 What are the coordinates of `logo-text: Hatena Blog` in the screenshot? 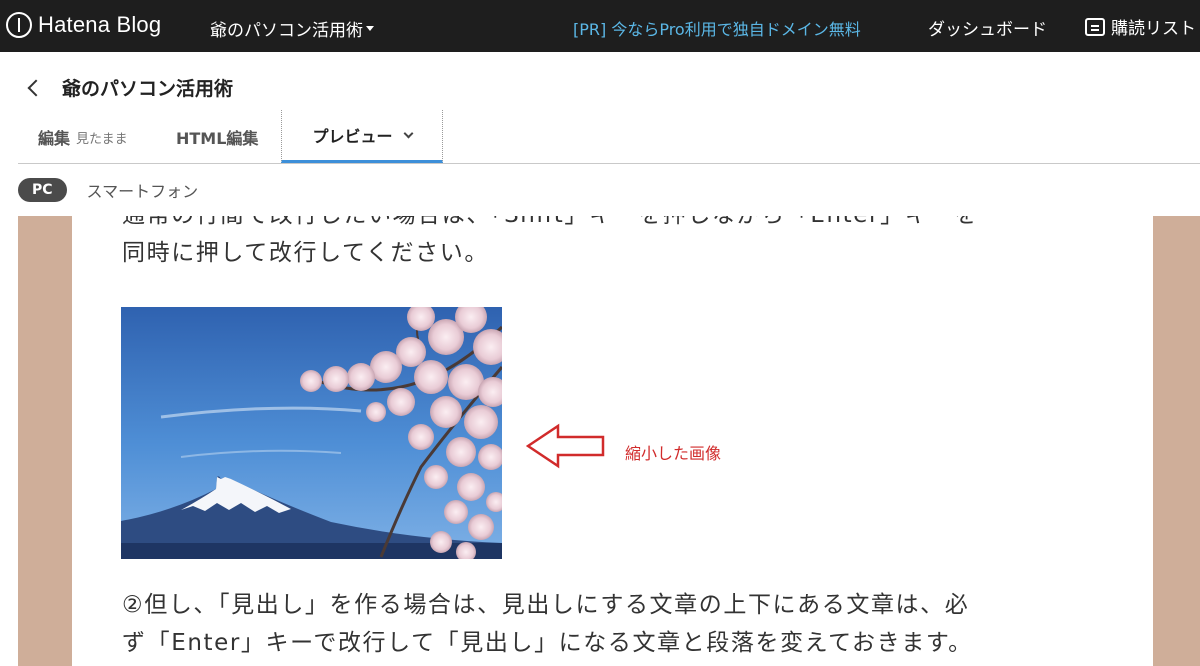 It's located at (100, 24).